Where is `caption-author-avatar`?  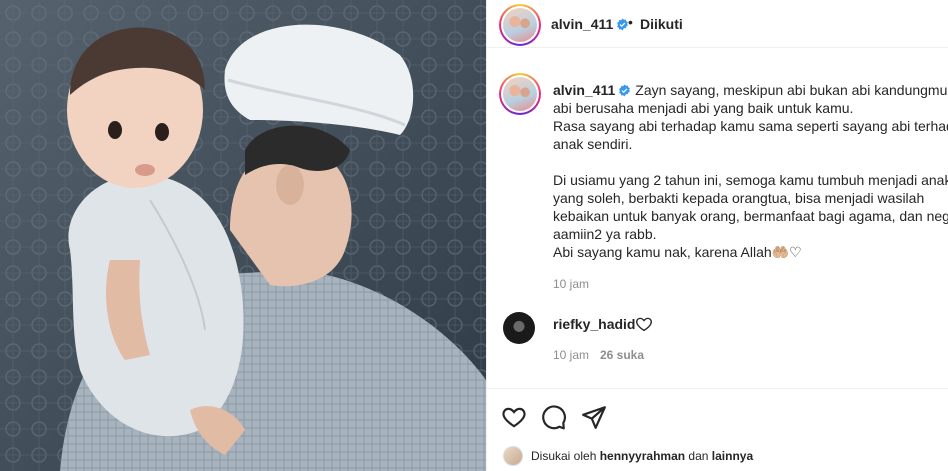
caption-author-avatar is located at coordinates (520, 94).